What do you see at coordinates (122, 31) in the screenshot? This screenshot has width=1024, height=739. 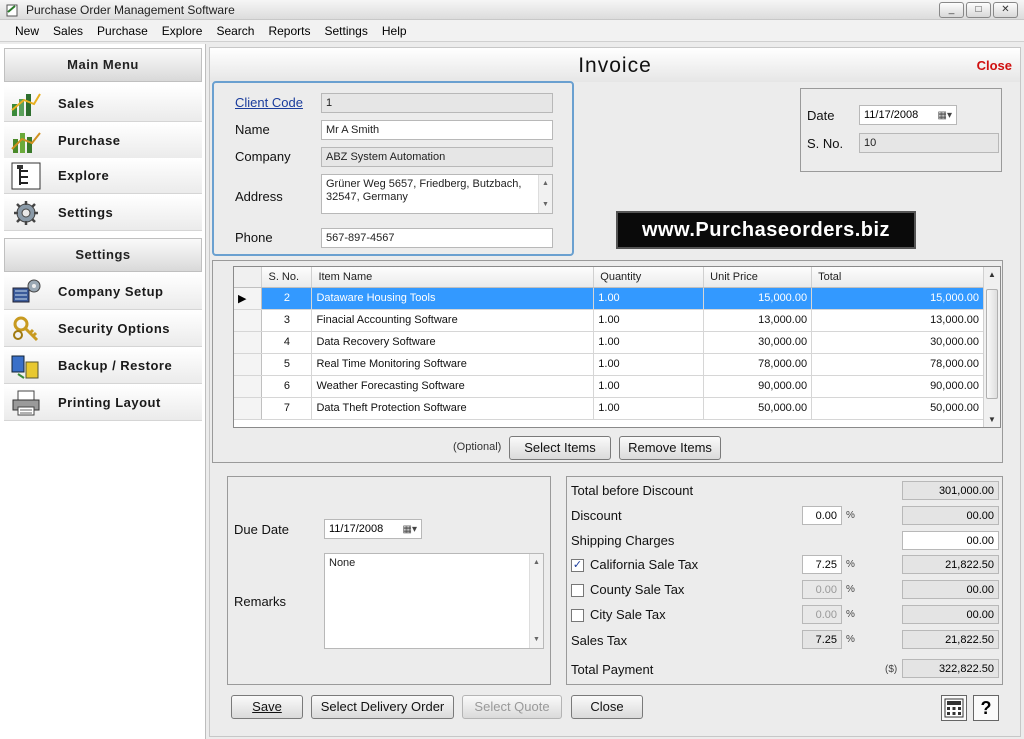 I see `menu-purchase: Purchase` at bounding box center [122, 31].